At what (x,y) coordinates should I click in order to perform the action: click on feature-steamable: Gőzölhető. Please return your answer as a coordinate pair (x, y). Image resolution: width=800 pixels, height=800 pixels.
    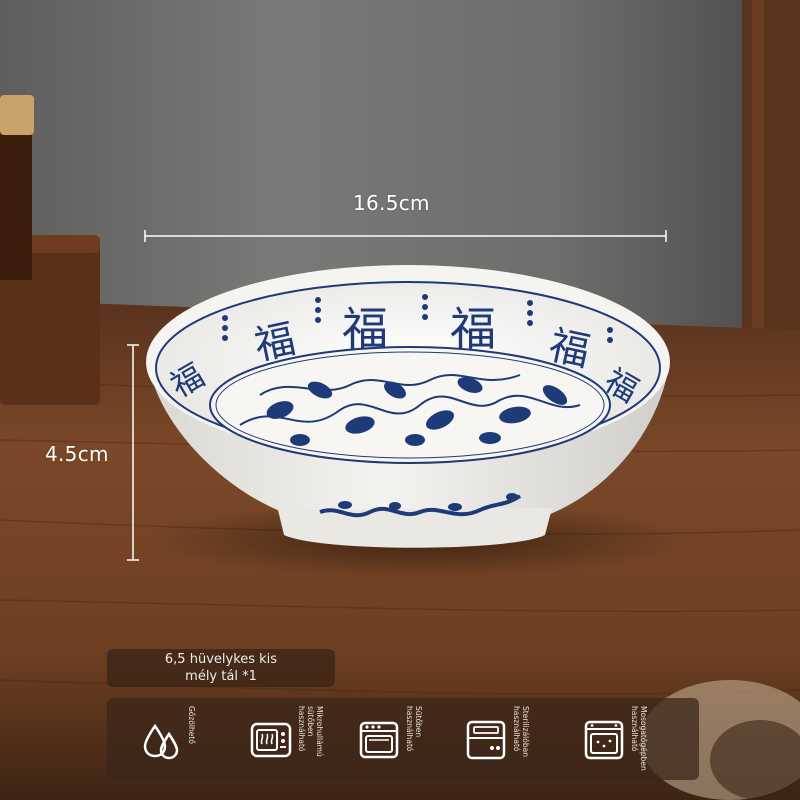
    Looking at the image, I should click on (167, 739).